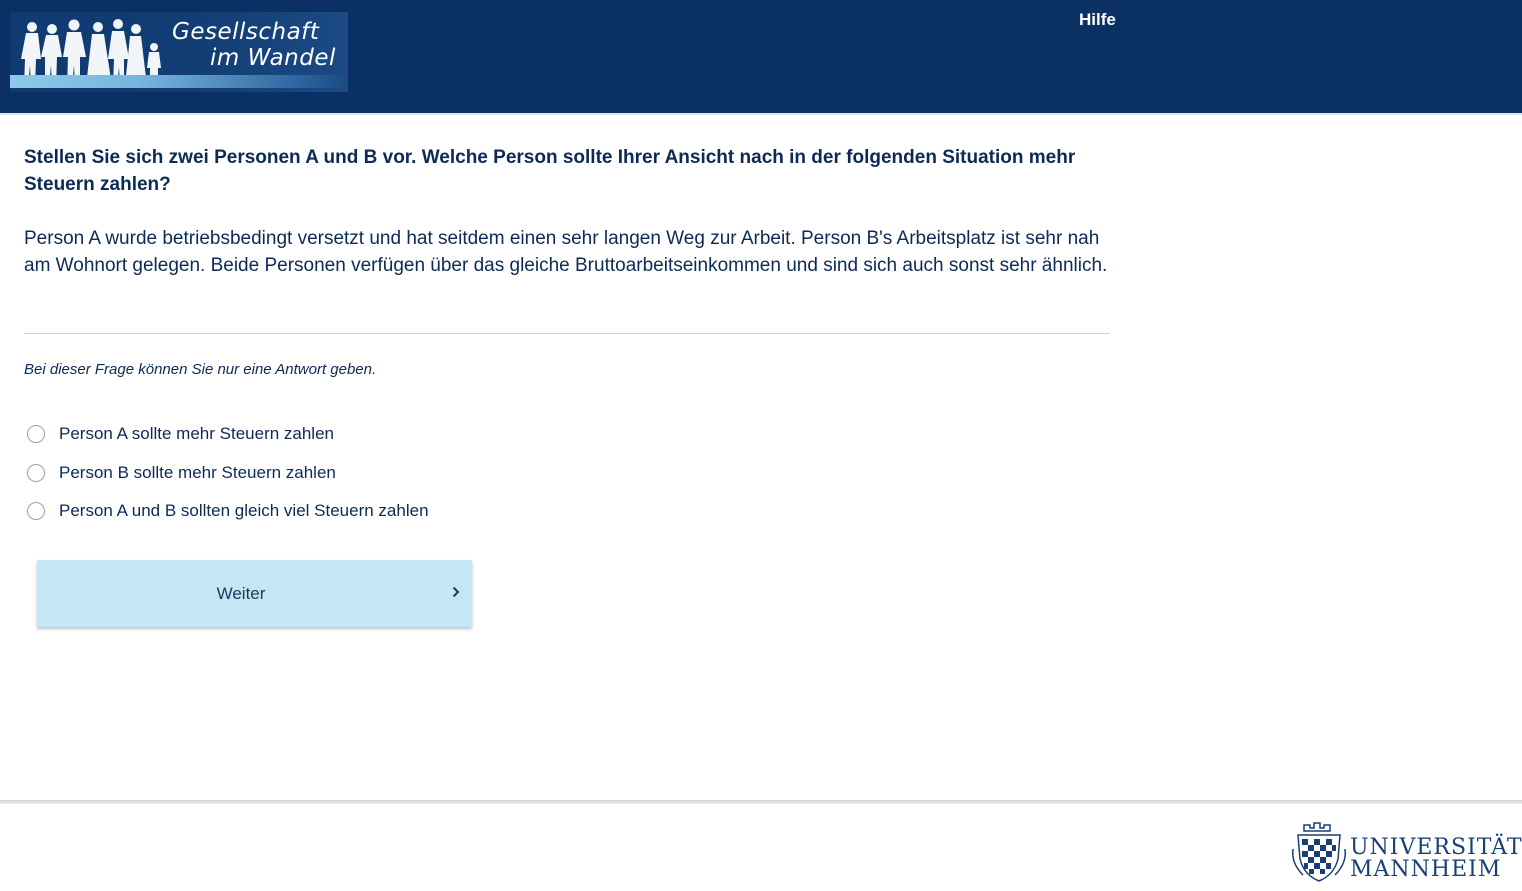 This screenshot has width=1522, height=891. I want to click on next-button: Weiter, so click(254, 593).